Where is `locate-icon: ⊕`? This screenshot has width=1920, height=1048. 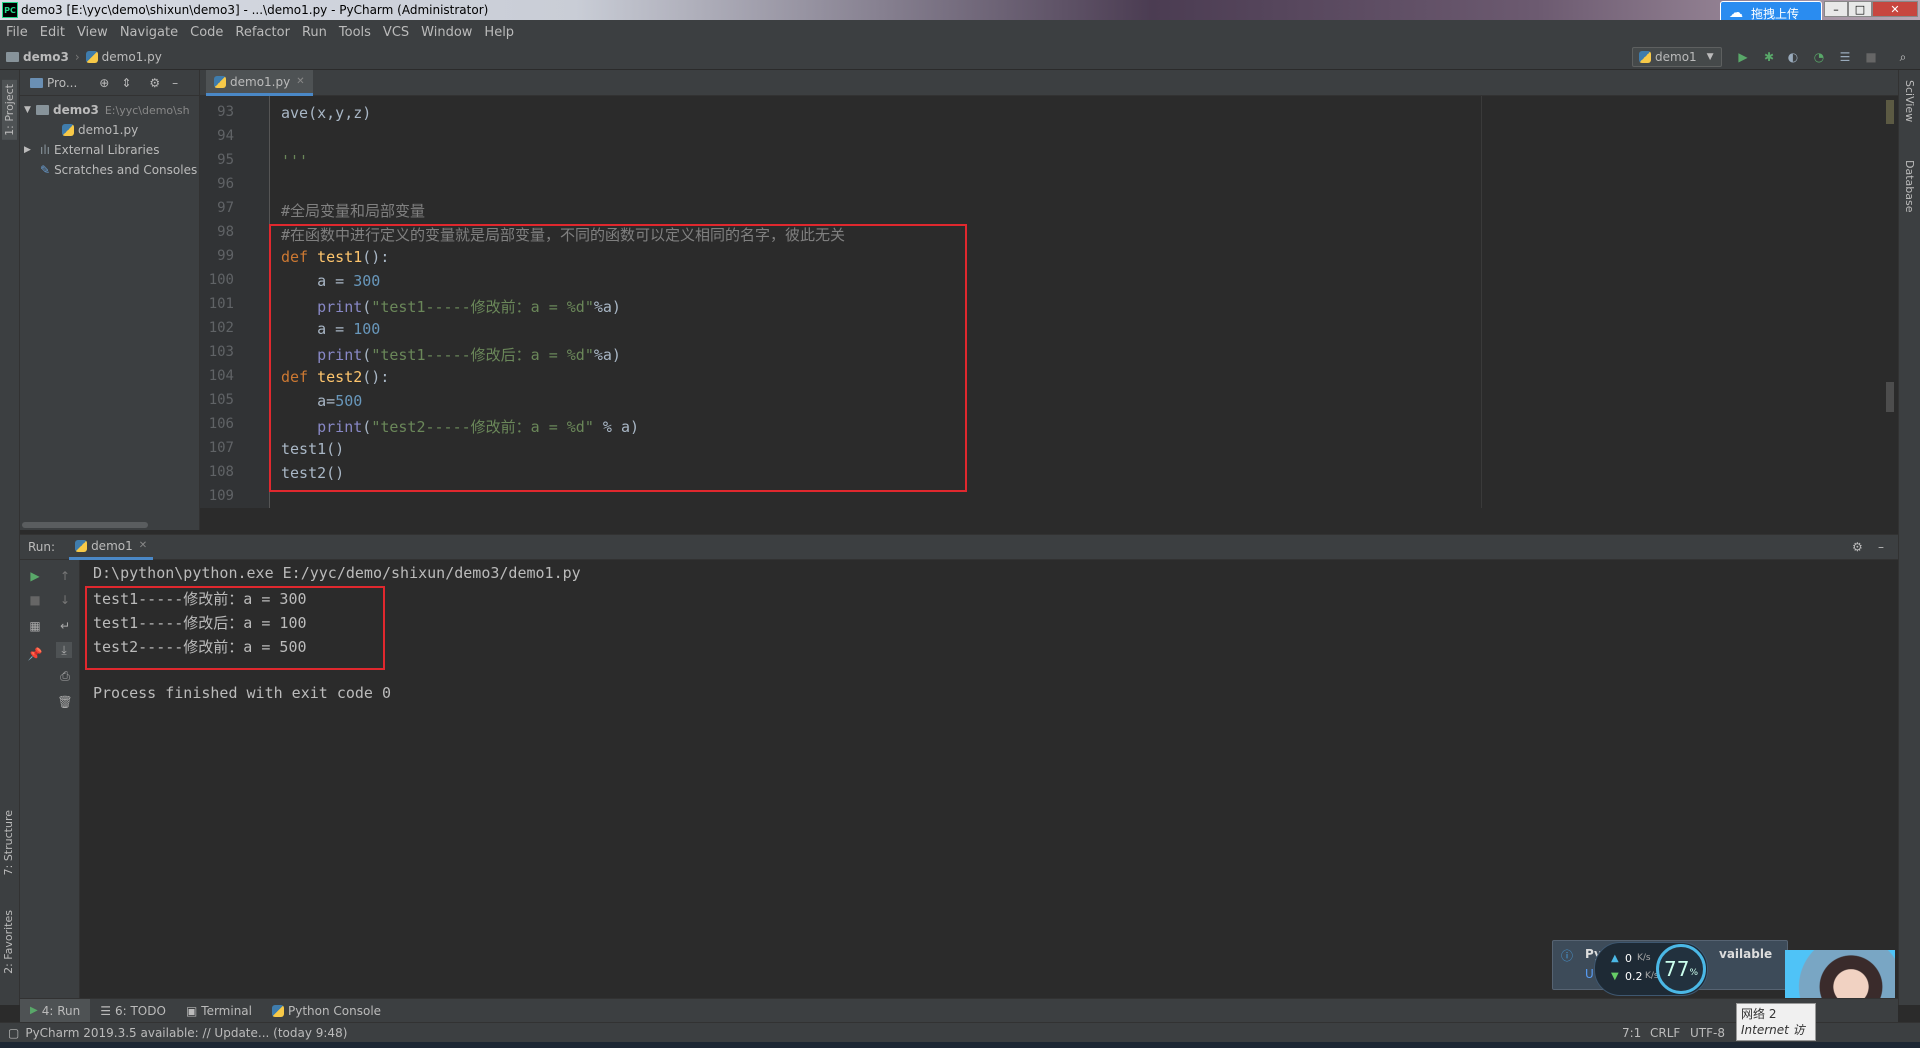 locate-icon: ⊕ is located at coordinates (104, 83).